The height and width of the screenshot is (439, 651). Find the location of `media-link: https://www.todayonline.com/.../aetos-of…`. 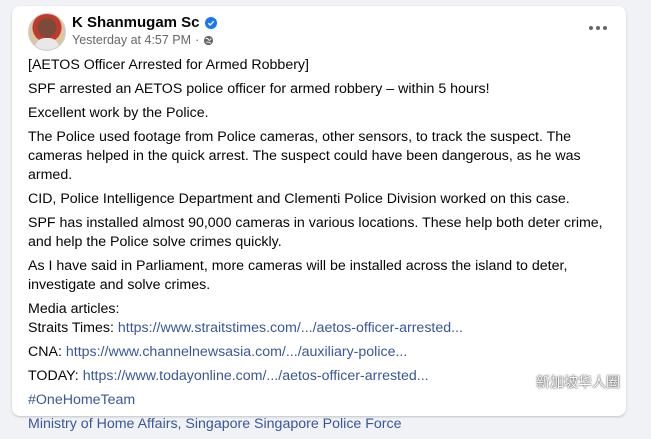

media-link: https://www.todayonline.com/.../aetos-of… is located at coordinates (256, 376).